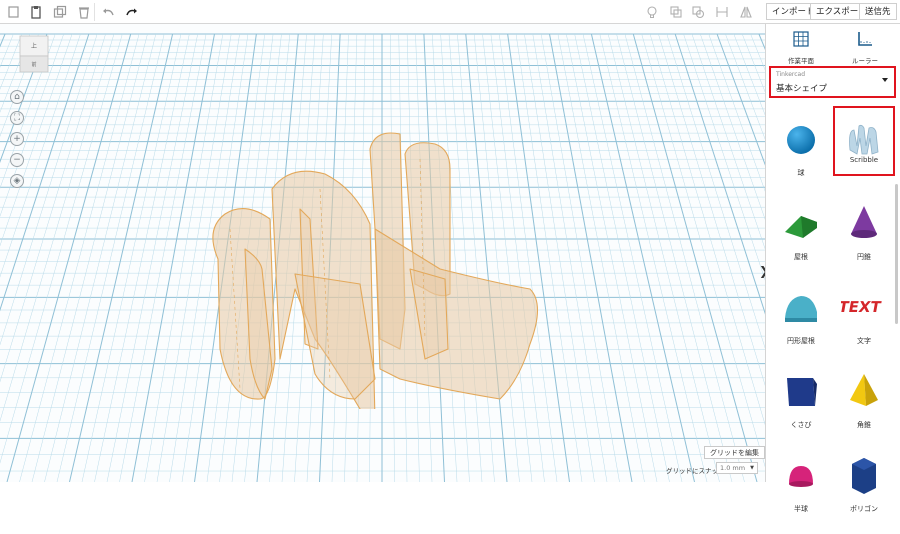  Describe the element at coordinates (864, 324) in the screenshot. I see `shape-item-text: TEXT 文字` at that location.